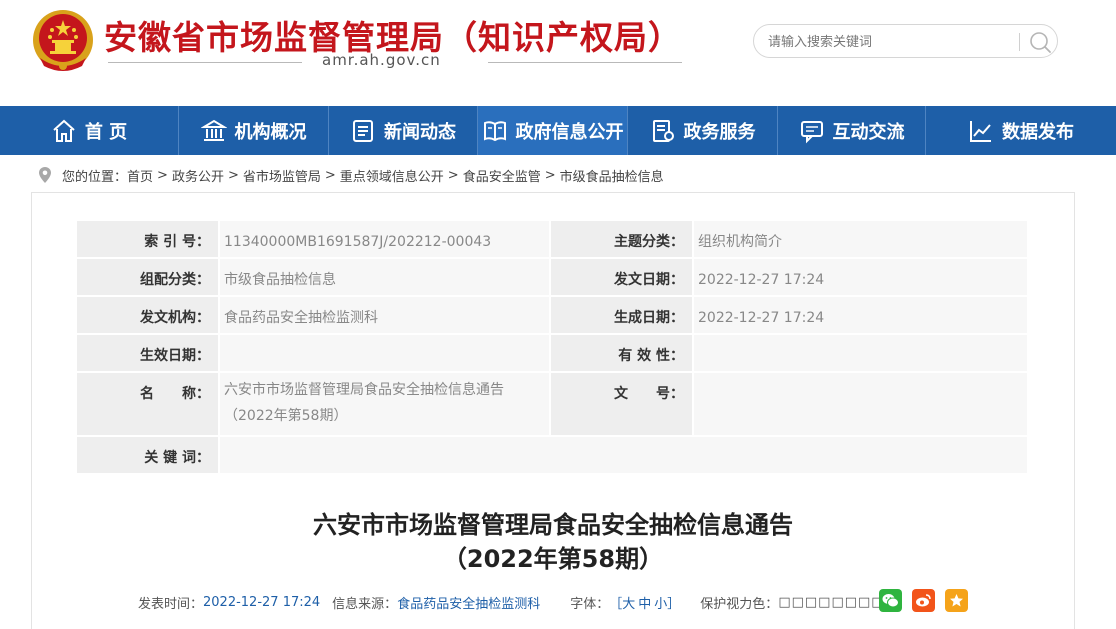 This screenshot has height=629, width=1116. What do you see at coordinates (420, 132) in the screenshot?
I see `nav-label: 新闻动态` at bounding box center [420, 132].